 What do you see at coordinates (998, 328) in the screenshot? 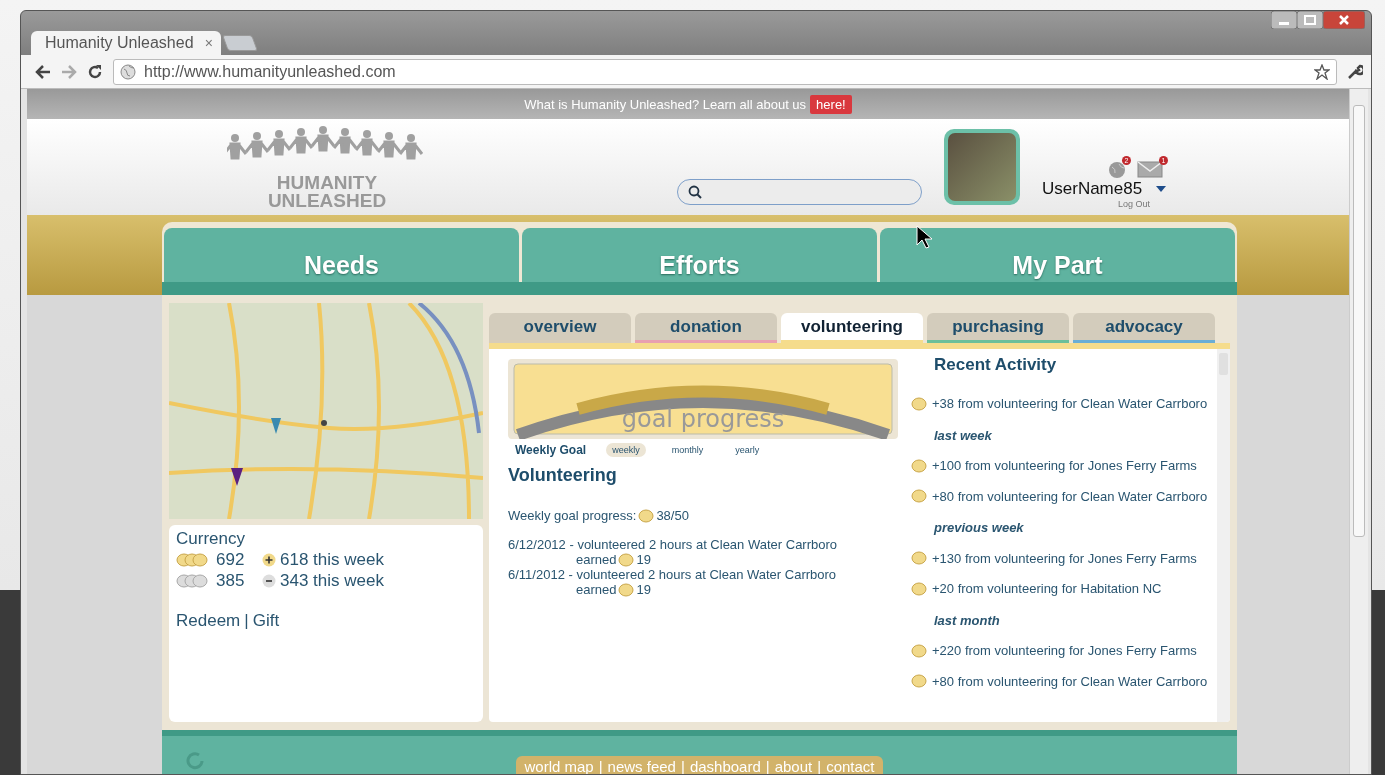
I see `category-tab: purchasing` at bounding box center [998, 328].